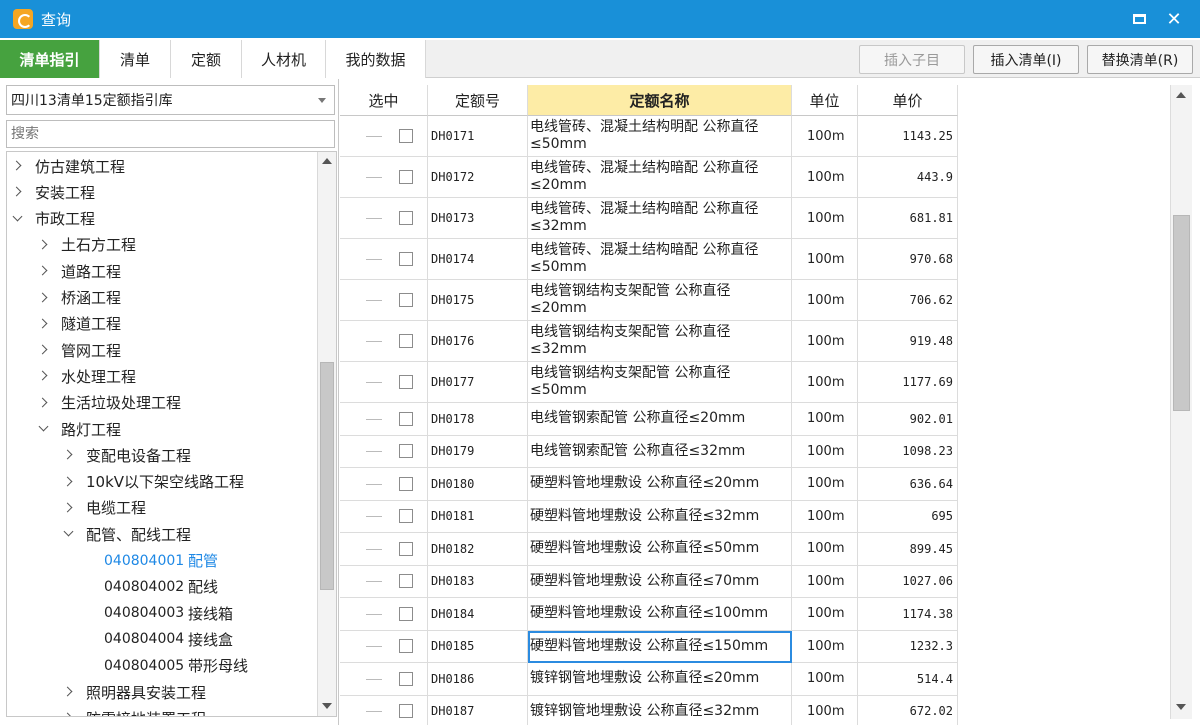  Describe the element at coordinates (53, 192) in the screenshot. I see `tree-node: 安装工程` at that location.